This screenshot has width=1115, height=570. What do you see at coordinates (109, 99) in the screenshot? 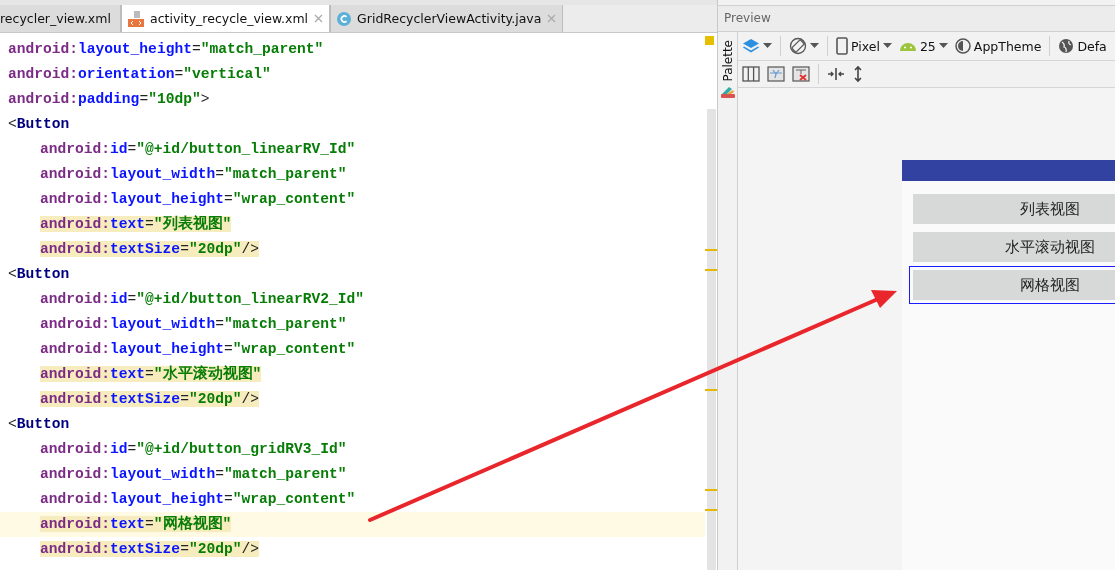
I see `code-line: android:padding="10dp">` at bounding box center [109, 99].